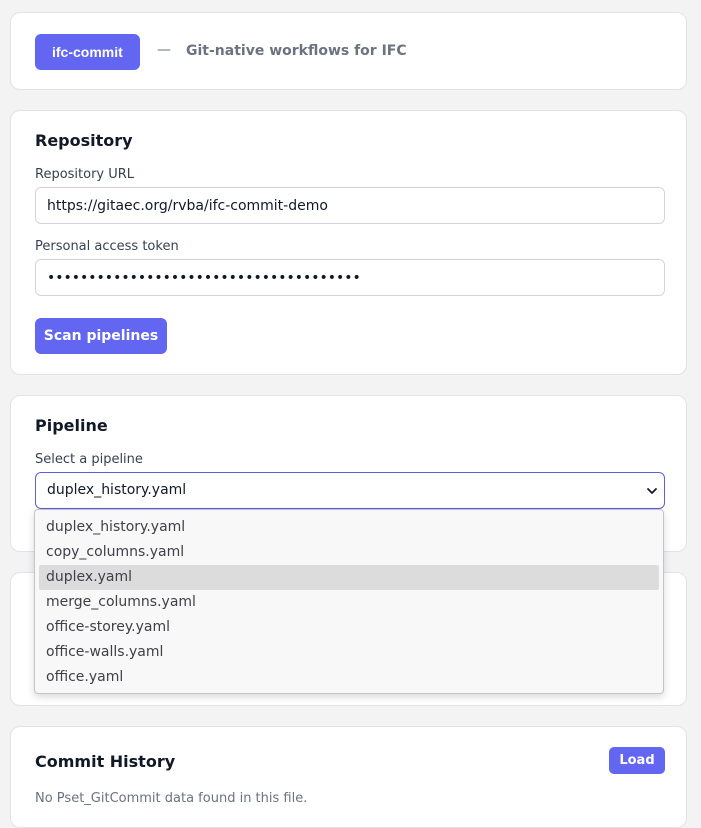 The height and width of the screenshot is (828, 701). What do you see at coordinates (349, 627) in the screenshot?
I see `pipeline-option: office-storey.yaml` at bounding box center [349, 627].